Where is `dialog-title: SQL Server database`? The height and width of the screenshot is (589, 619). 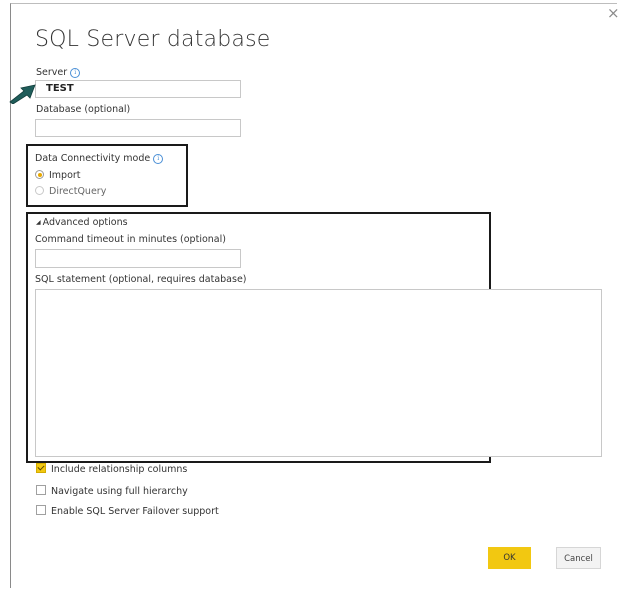
dialog-title: SQL Server database is located at coordinates (153, 39).